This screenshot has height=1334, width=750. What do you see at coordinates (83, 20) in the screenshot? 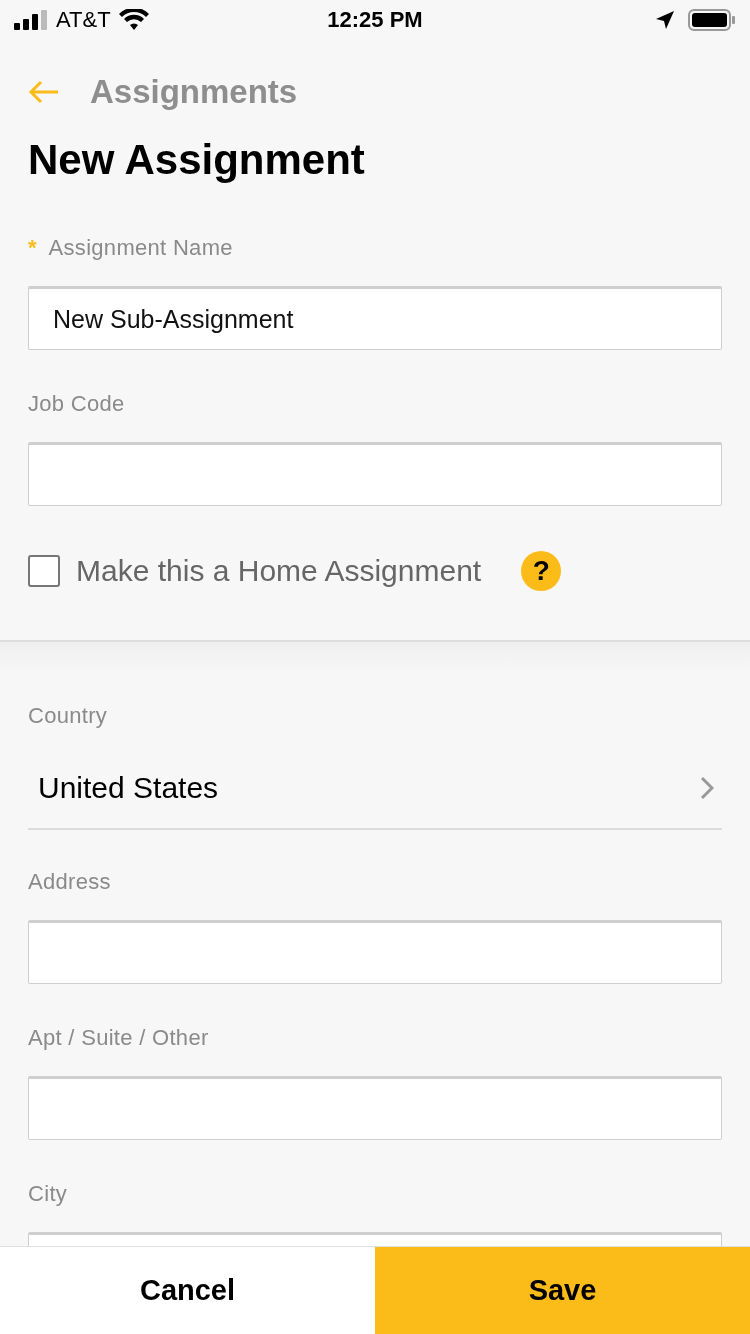
I see `carrier-label: AT&T` at bounding box center [83, 20].